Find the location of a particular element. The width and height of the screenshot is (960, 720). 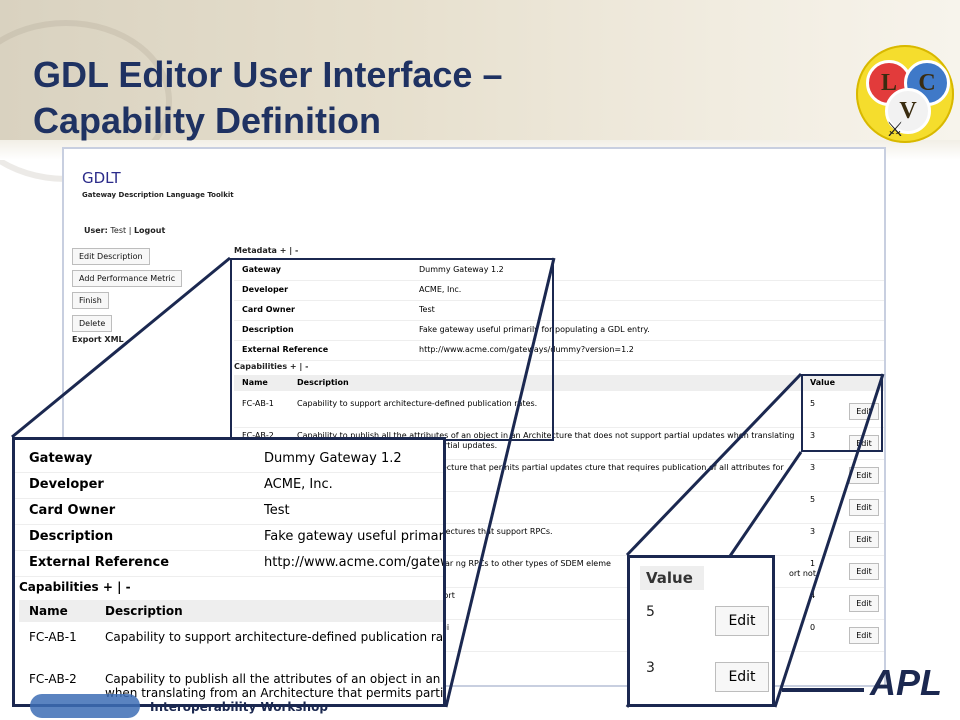

value-zoom-callout: Value 5 Edit 3 Edit is located at coordinates (701, 631).